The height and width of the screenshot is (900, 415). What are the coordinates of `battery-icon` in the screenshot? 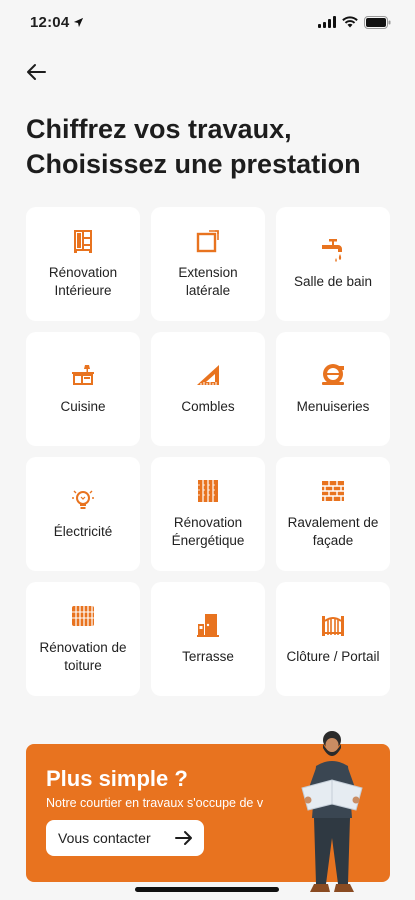 It's located at (377, 22).